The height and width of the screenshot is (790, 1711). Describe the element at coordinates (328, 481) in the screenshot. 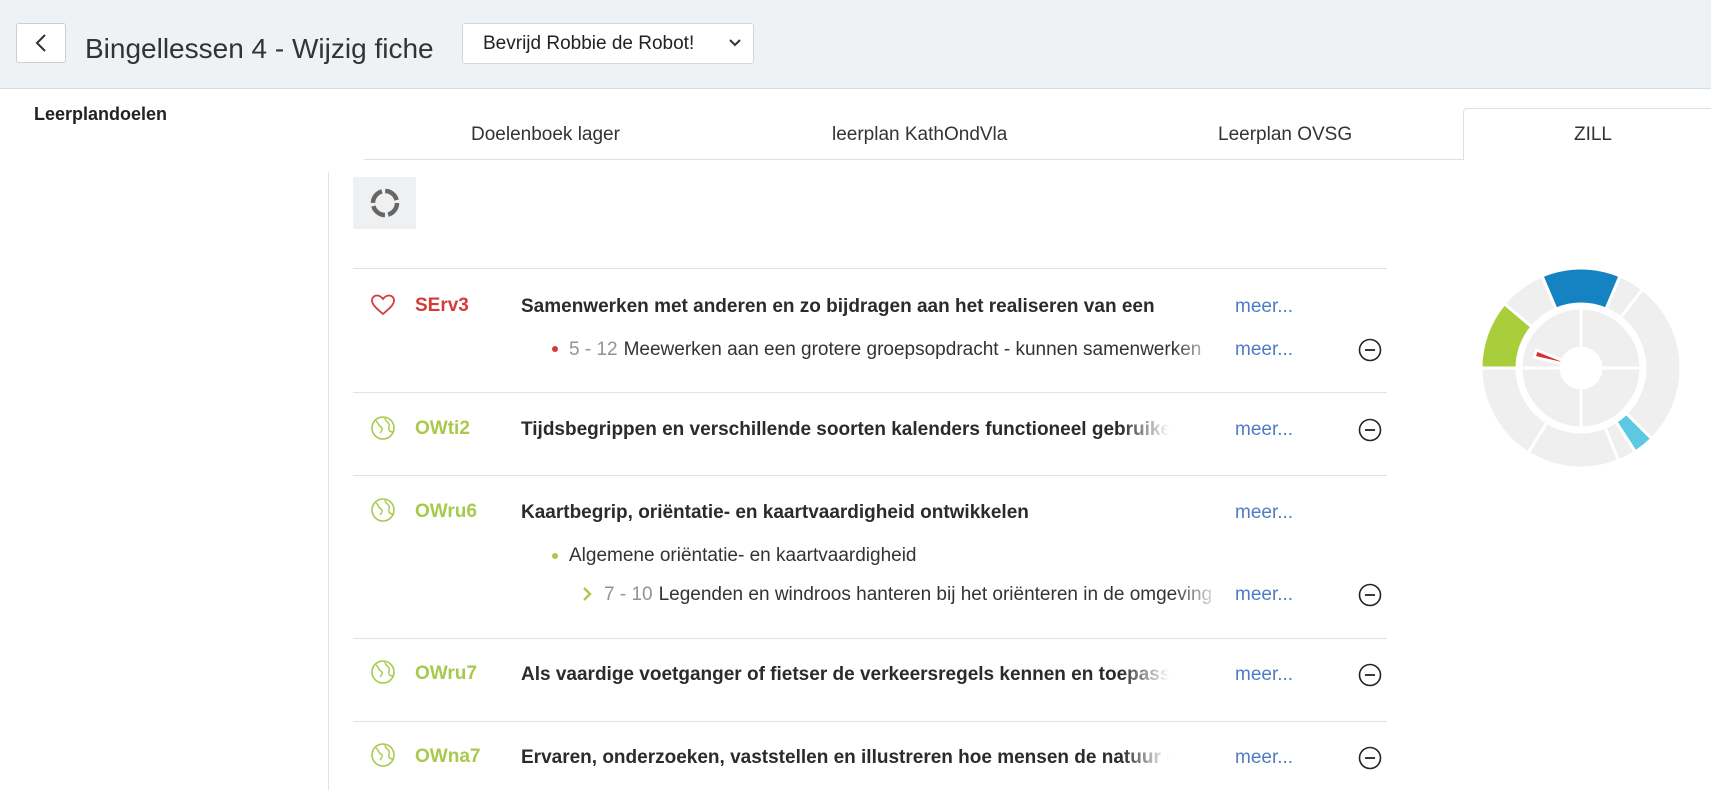

I see `content-divider` at that location.